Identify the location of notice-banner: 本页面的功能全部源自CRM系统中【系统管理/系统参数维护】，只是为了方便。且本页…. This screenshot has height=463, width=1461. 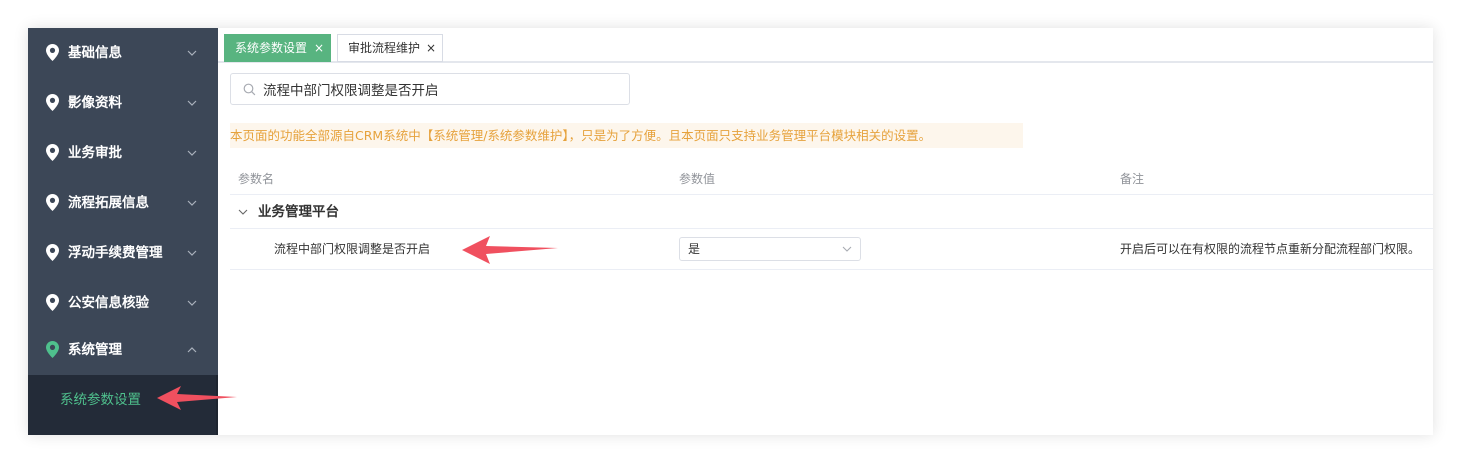
(626, 135).